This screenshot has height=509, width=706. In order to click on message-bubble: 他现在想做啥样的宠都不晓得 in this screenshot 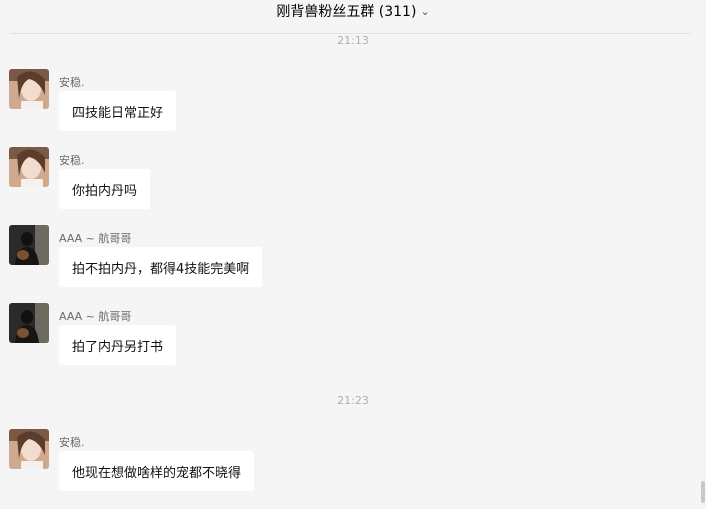, I will do `click(157, 471)`.